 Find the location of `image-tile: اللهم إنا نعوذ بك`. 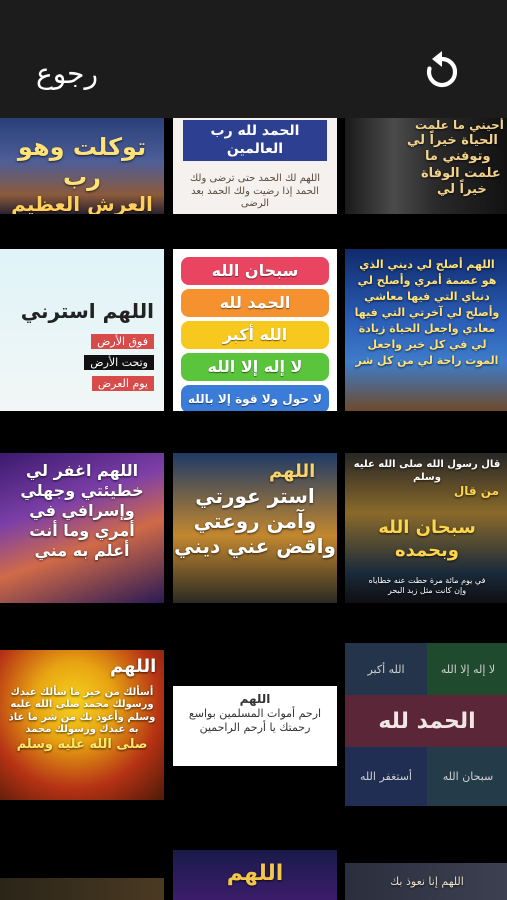

image-tile: اللهم إنا نعوذ بك is located at coordinates (426, 881).